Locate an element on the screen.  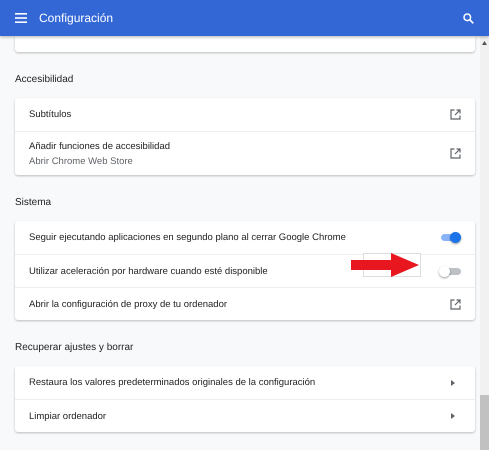
row-label: Utilizar aceleración por hardware cuando esté disponible is located at coordinates (149, 271).